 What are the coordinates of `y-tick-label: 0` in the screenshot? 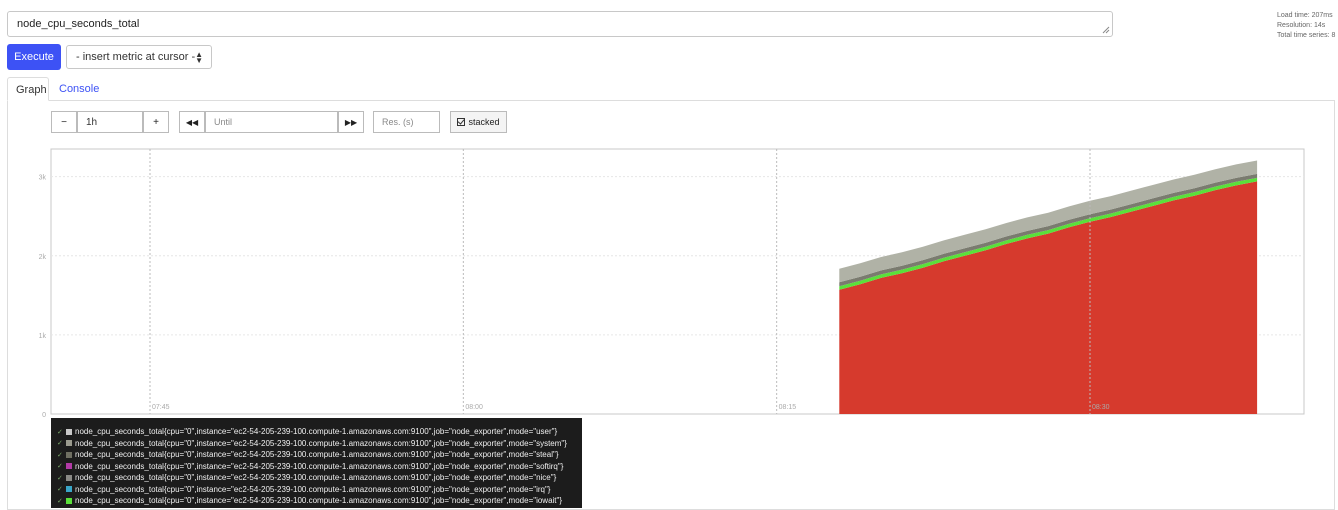 It's located at (44, 415).